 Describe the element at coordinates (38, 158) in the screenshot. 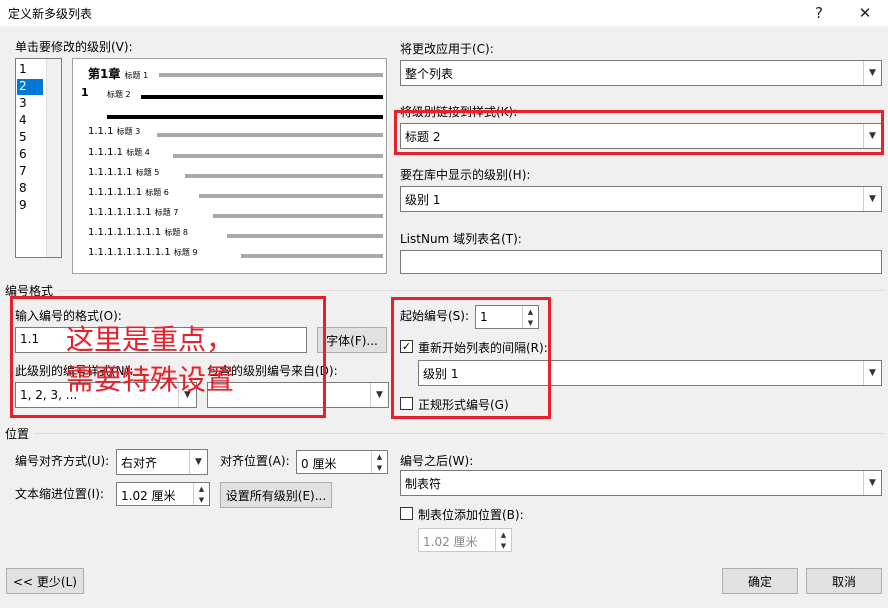

I see `level-listbox: 1 2 3 4 5 6 7 8 9` at that location.